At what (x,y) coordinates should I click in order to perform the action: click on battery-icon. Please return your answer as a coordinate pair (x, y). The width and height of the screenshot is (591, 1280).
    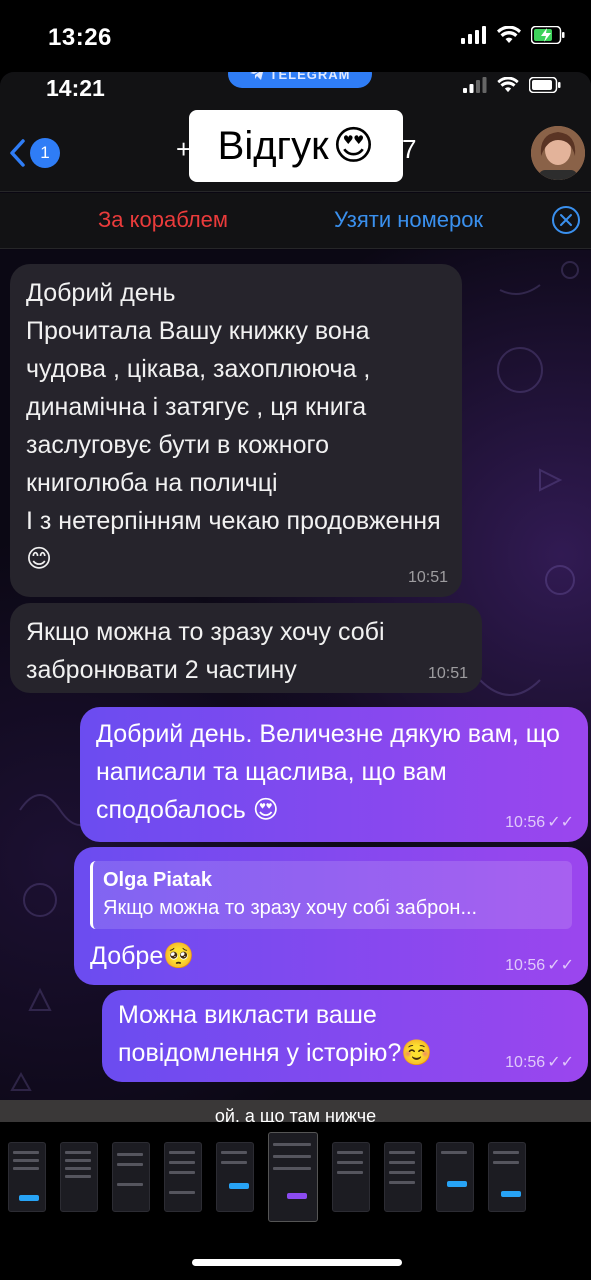
    Looking at the image, I should click on (545, 85).